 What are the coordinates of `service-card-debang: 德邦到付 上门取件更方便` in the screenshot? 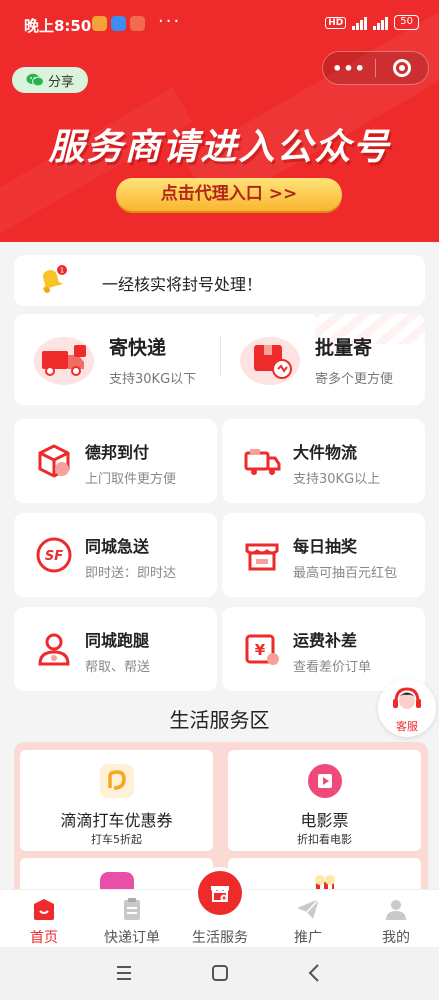 It's located at (115, 461).